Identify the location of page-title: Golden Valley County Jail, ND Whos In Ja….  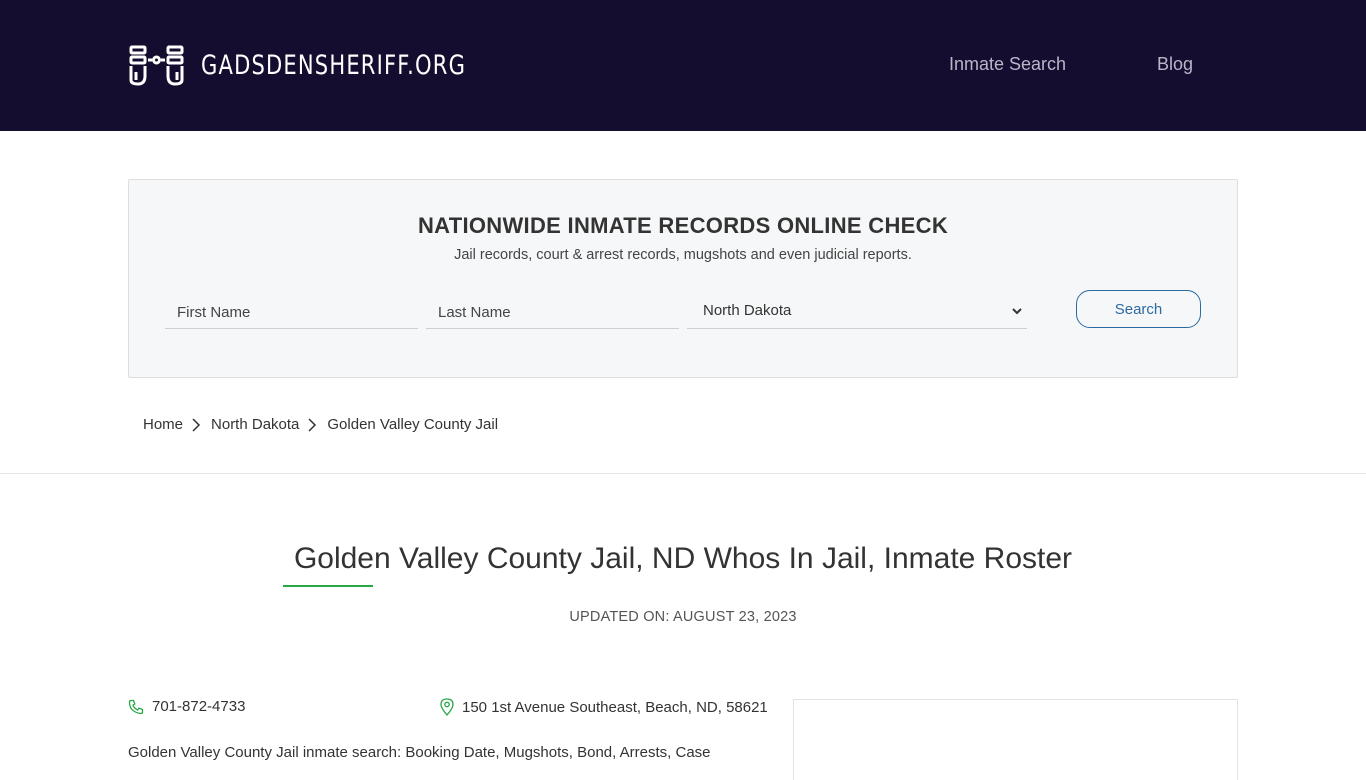
(683, 558).